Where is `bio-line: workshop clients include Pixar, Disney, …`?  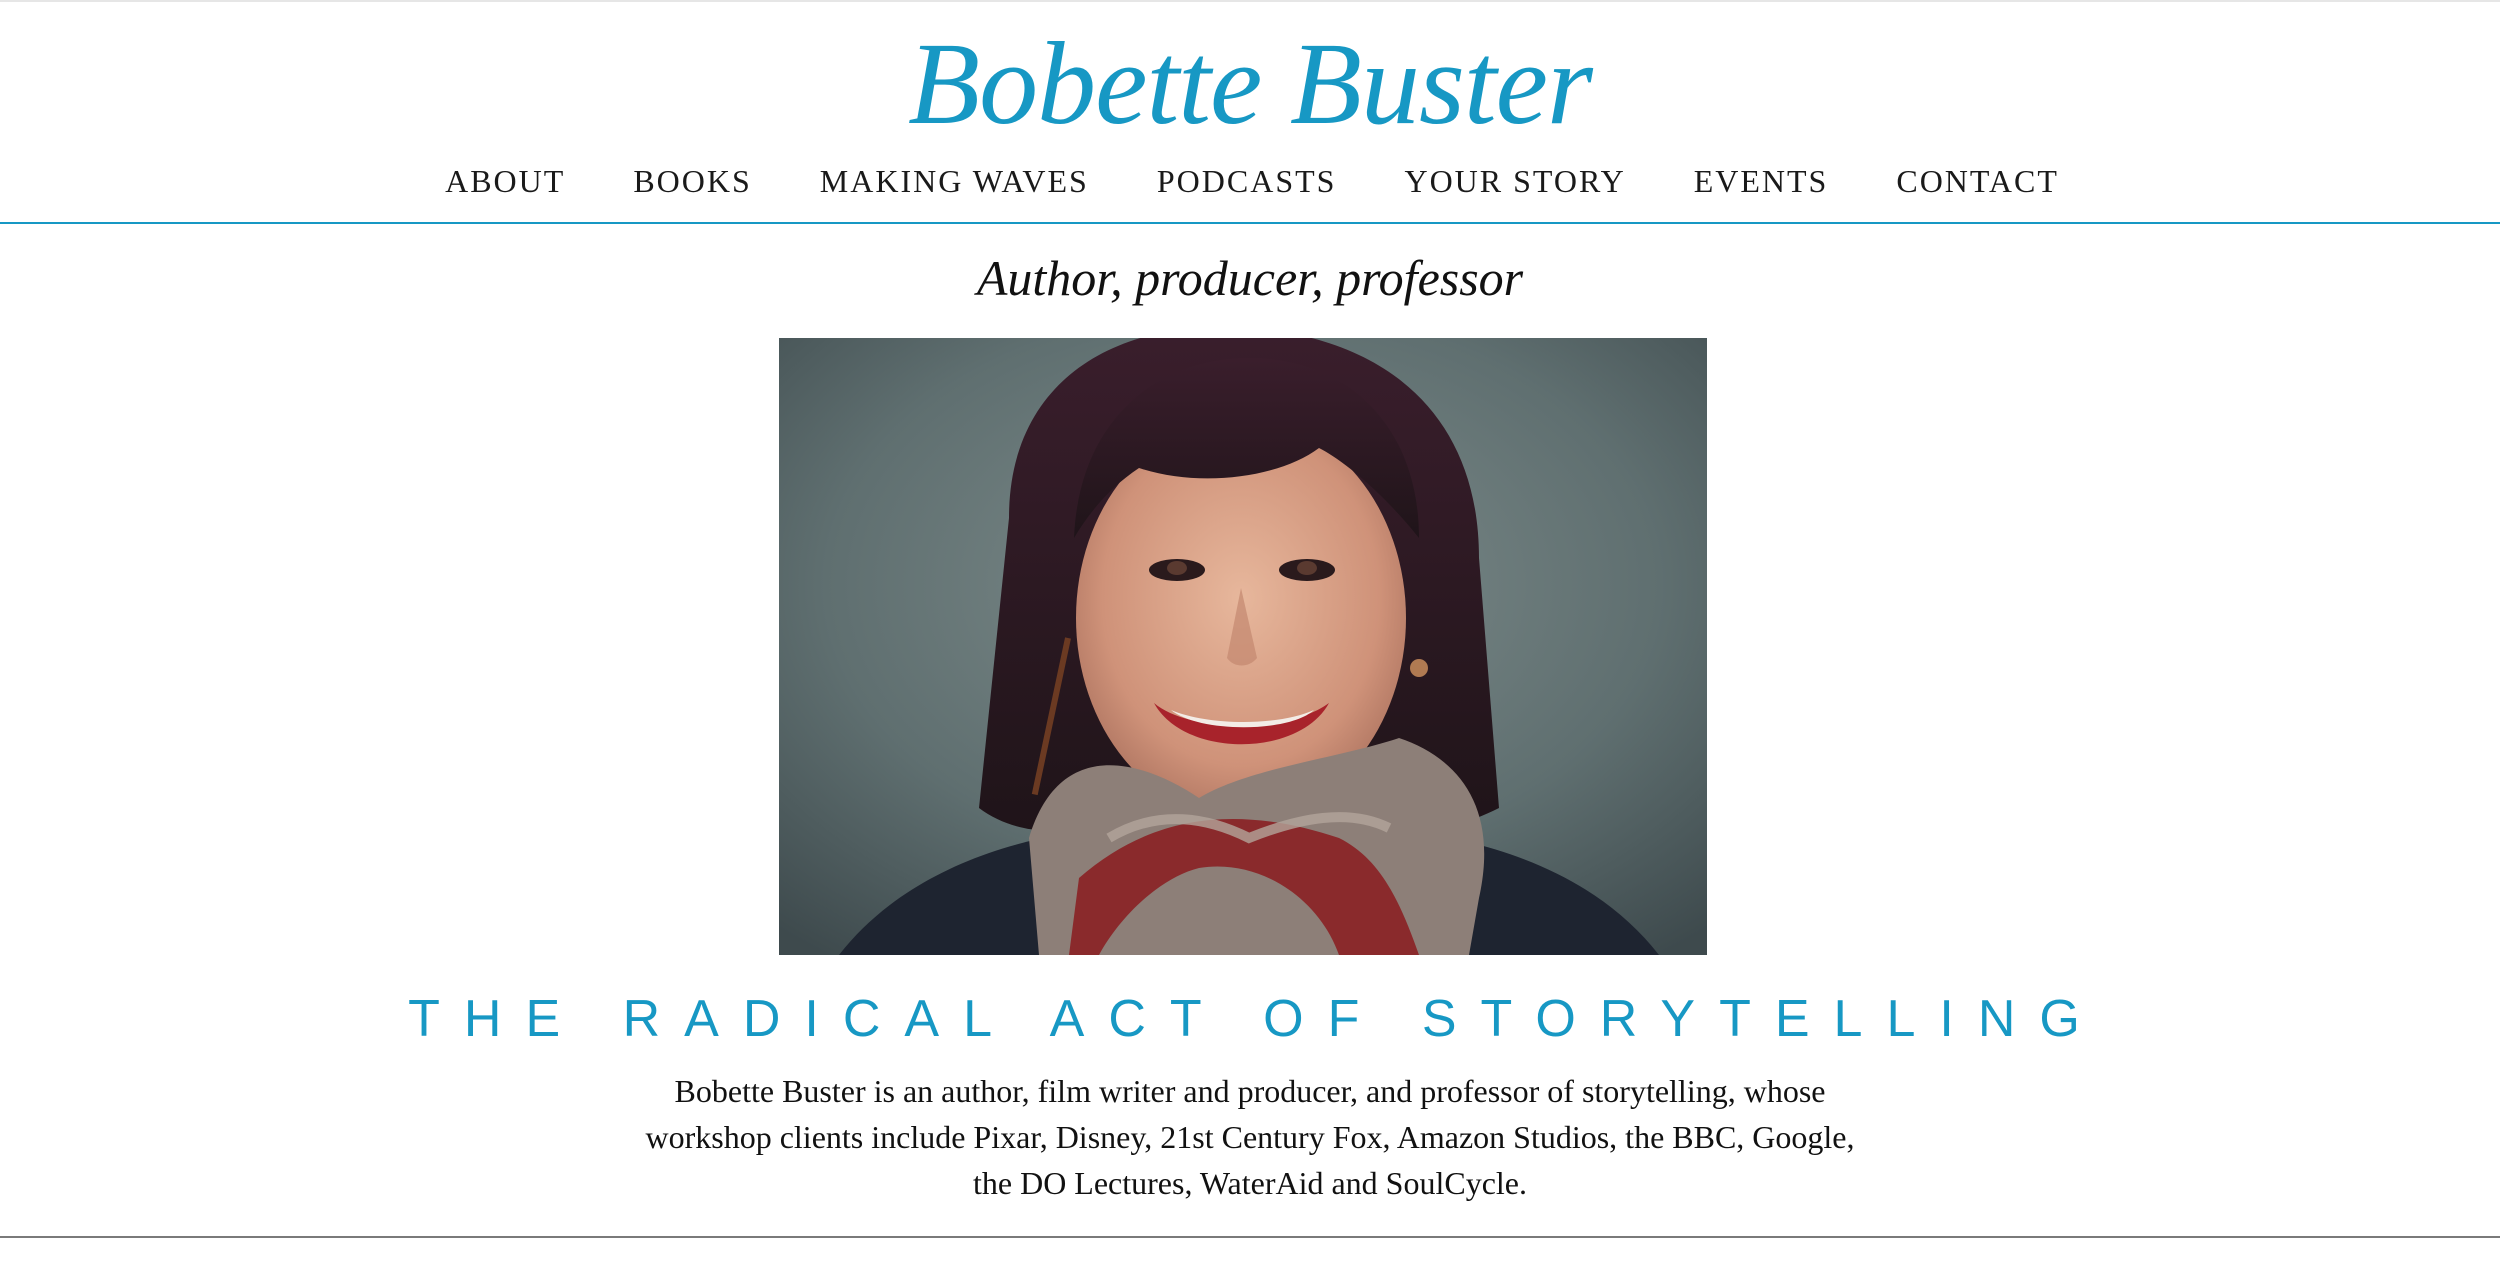 bio-line: workshop clients include Pixar, Disney, … is located at coordinates (1250, 1137).